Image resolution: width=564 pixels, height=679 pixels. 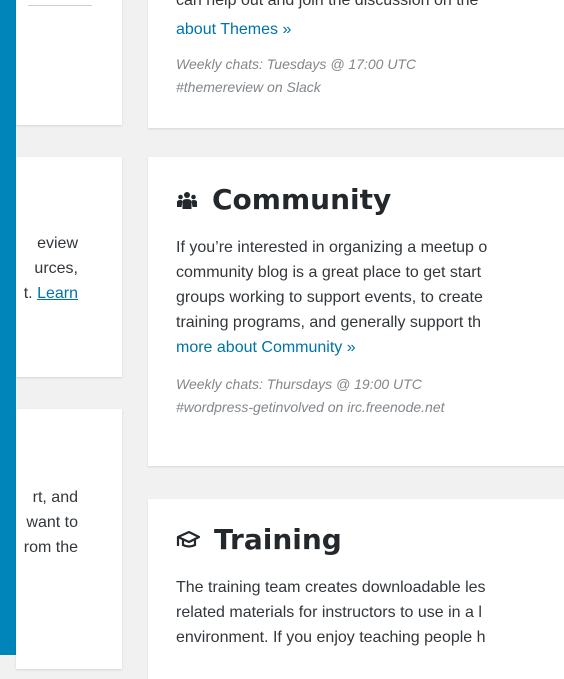 What do you see at coordinates (233, 29) in the screenshot?
I see `about-themes-link: about Themes »` at bounding box center [233, 29].